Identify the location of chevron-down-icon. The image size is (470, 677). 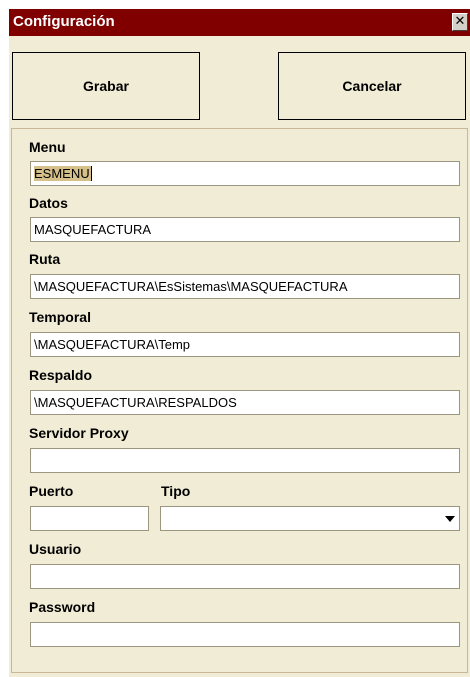
(450, 519).